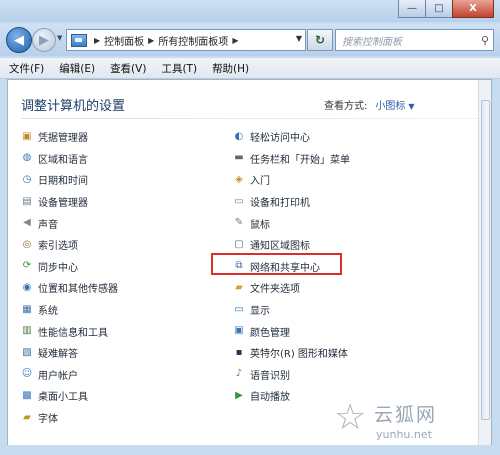  I want to click on control-panel-item: ◎ 索引选项, so click(69, 245).